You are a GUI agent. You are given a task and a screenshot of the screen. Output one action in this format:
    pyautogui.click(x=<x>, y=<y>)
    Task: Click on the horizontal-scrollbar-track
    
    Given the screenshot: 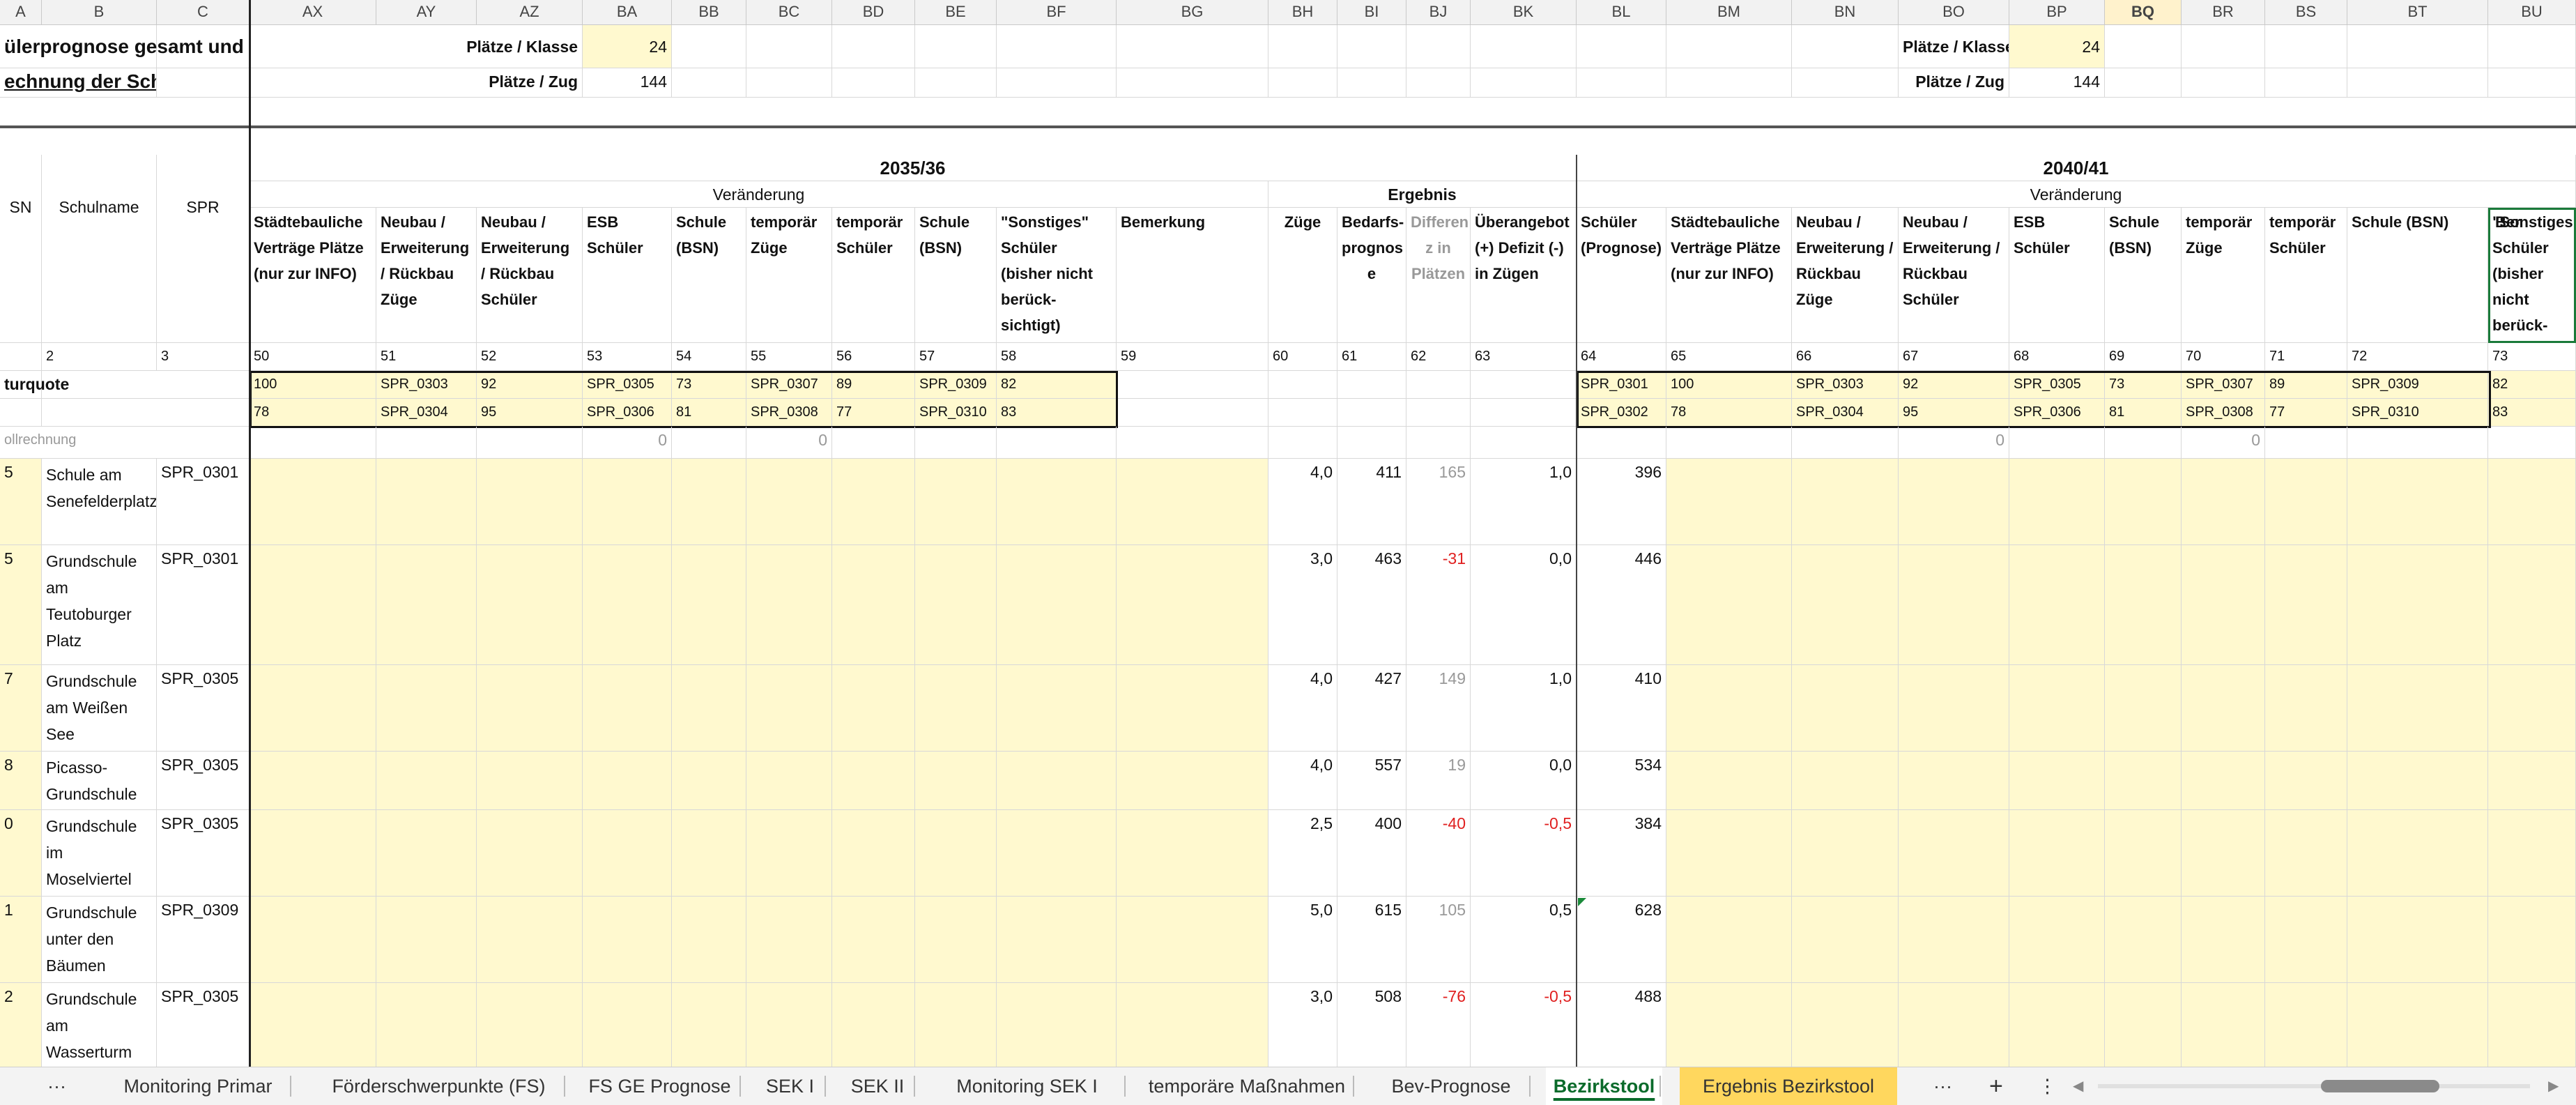 What is the action you would take?
    pyautogui.click(x=2314, y=1086)
    